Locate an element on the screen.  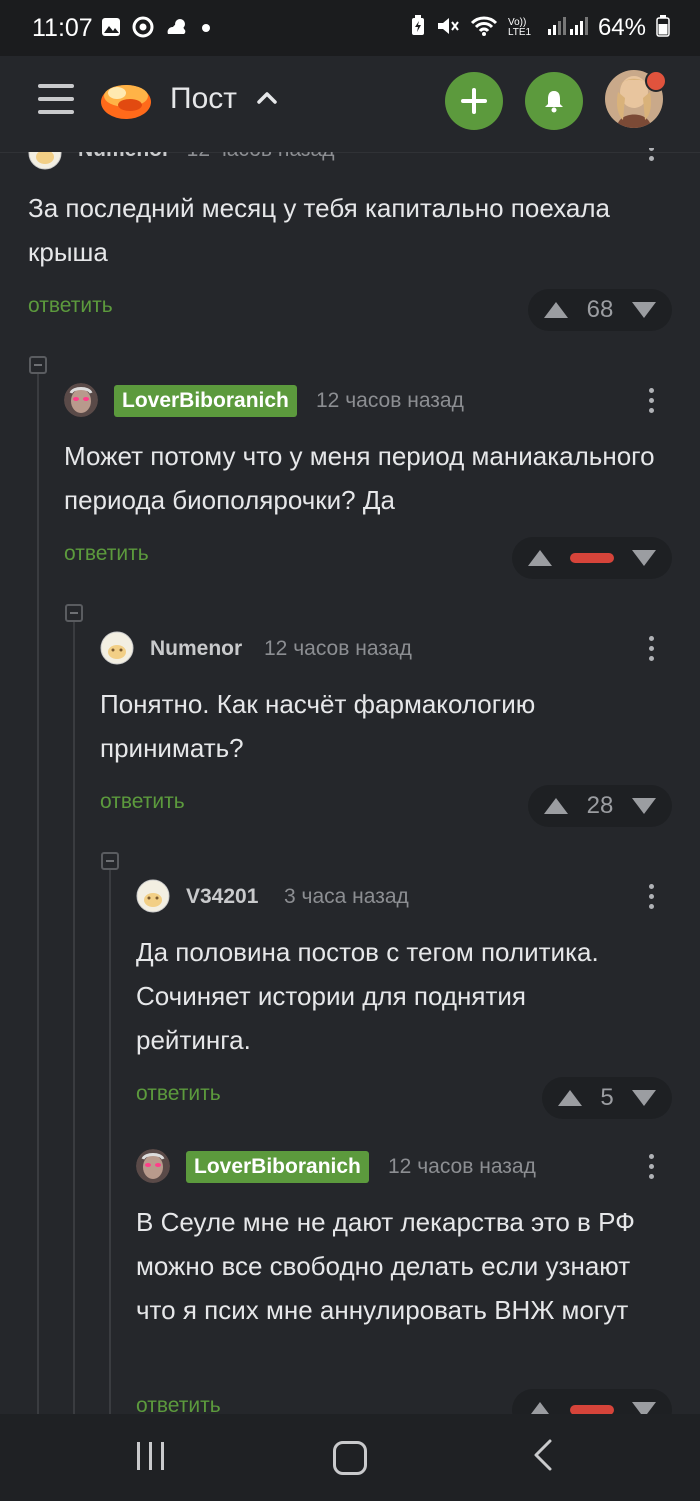
mute-icon is located at coordinates (448, 28).